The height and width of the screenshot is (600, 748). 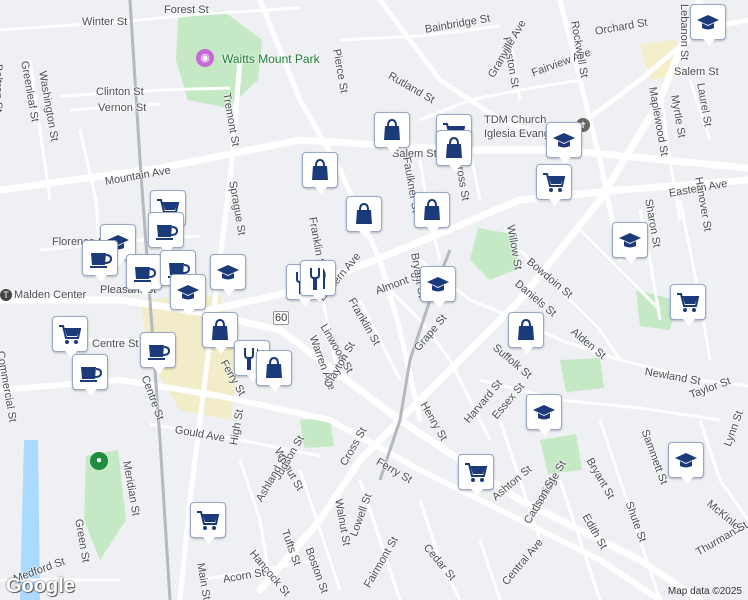 What do you see at coordinates (99, 461) in the screenshot?
I see `place-pin-icon: ●` at bounding box center [99, 461].